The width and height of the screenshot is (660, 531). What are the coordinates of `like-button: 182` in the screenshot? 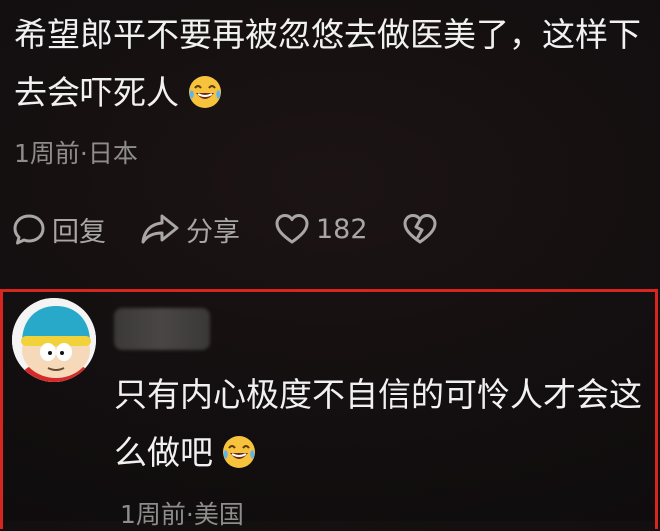 It's located at (321, 229).